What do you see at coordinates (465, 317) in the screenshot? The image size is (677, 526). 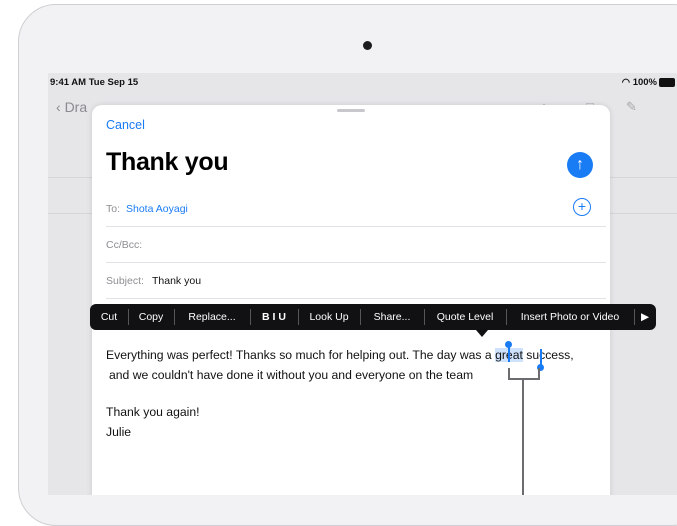 I see `menu-quote-level: Quote Level` at bounding box center [465, 317].